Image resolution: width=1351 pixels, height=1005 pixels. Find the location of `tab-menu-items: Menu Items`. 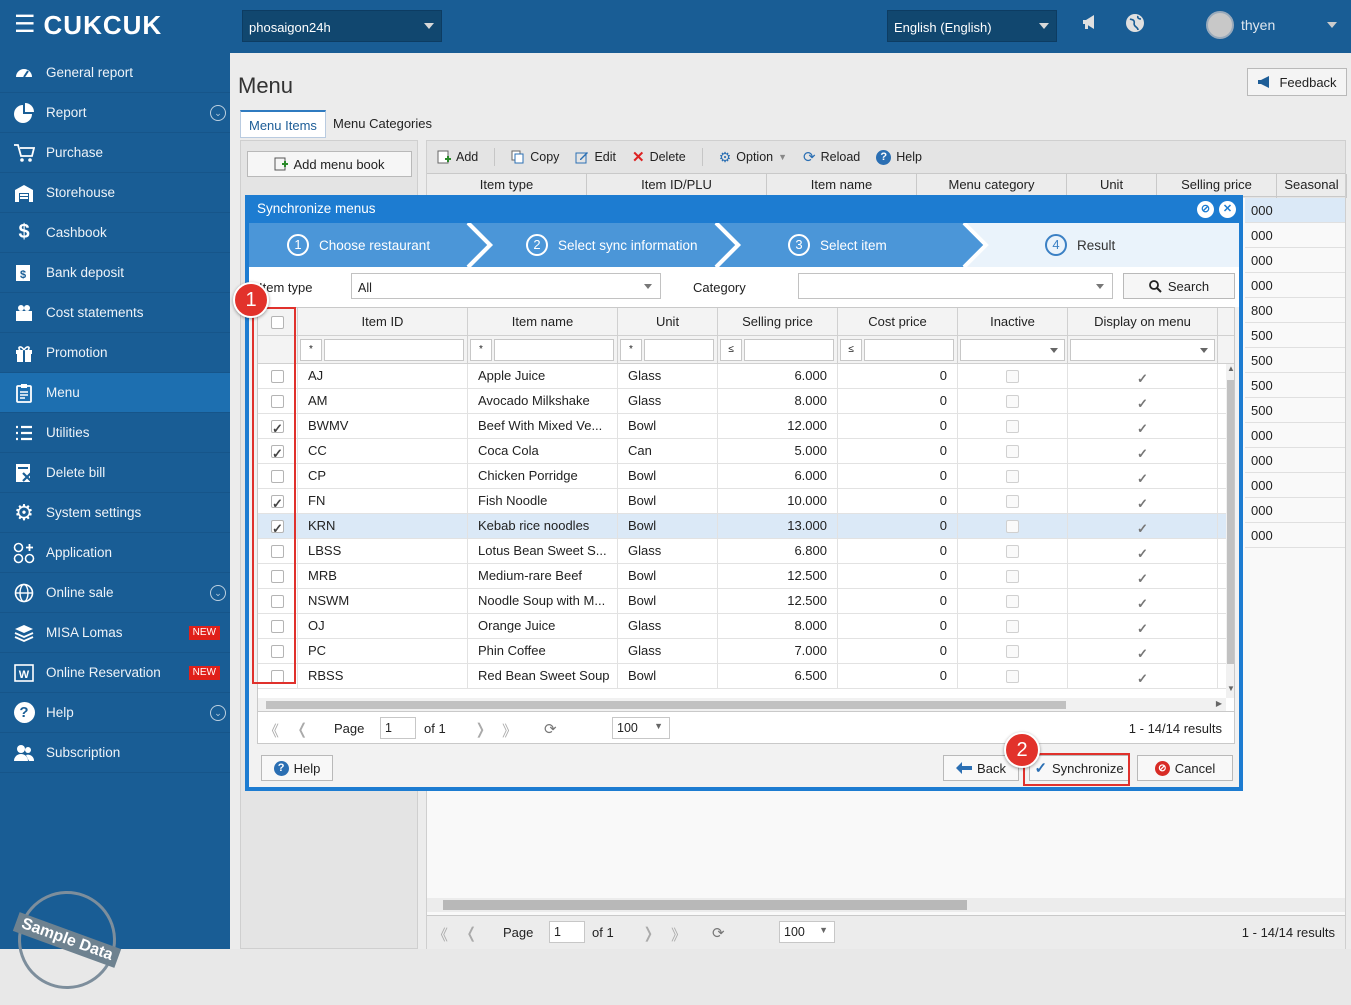

tab-menu-items: Menu Items is located at coordinates (283, 124).